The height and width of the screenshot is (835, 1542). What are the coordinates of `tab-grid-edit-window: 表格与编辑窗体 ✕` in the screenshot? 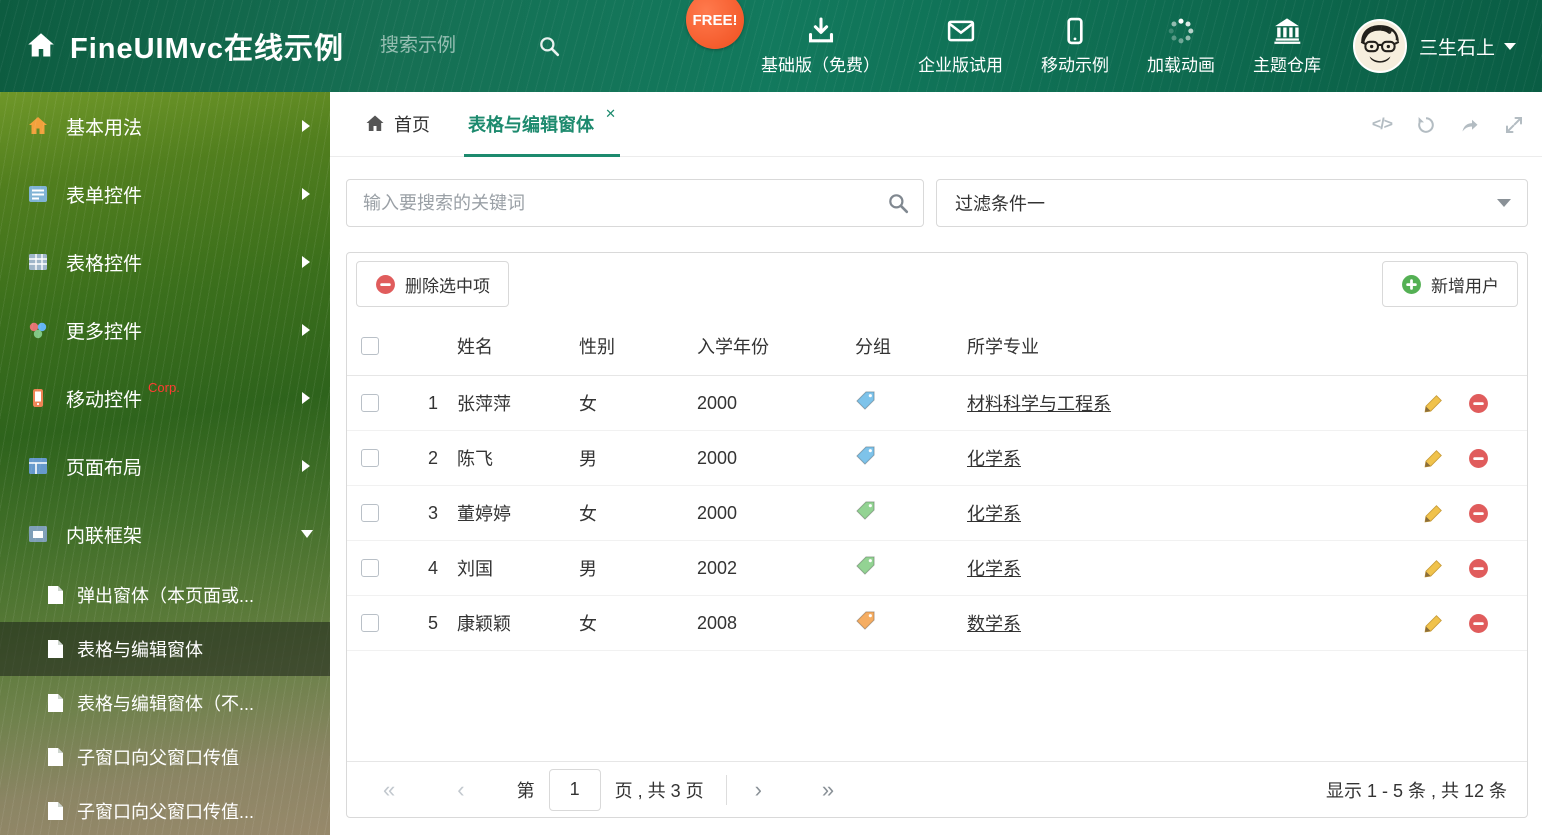 It's located at (542, 124).